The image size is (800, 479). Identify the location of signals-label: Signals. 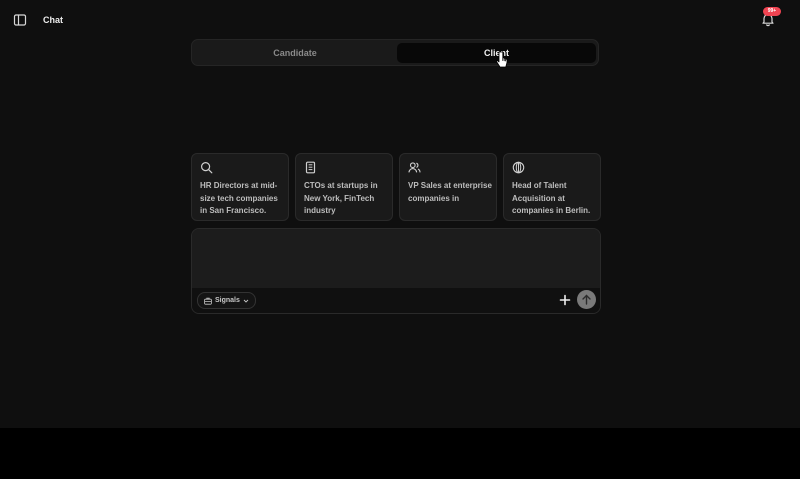
(227, 300).